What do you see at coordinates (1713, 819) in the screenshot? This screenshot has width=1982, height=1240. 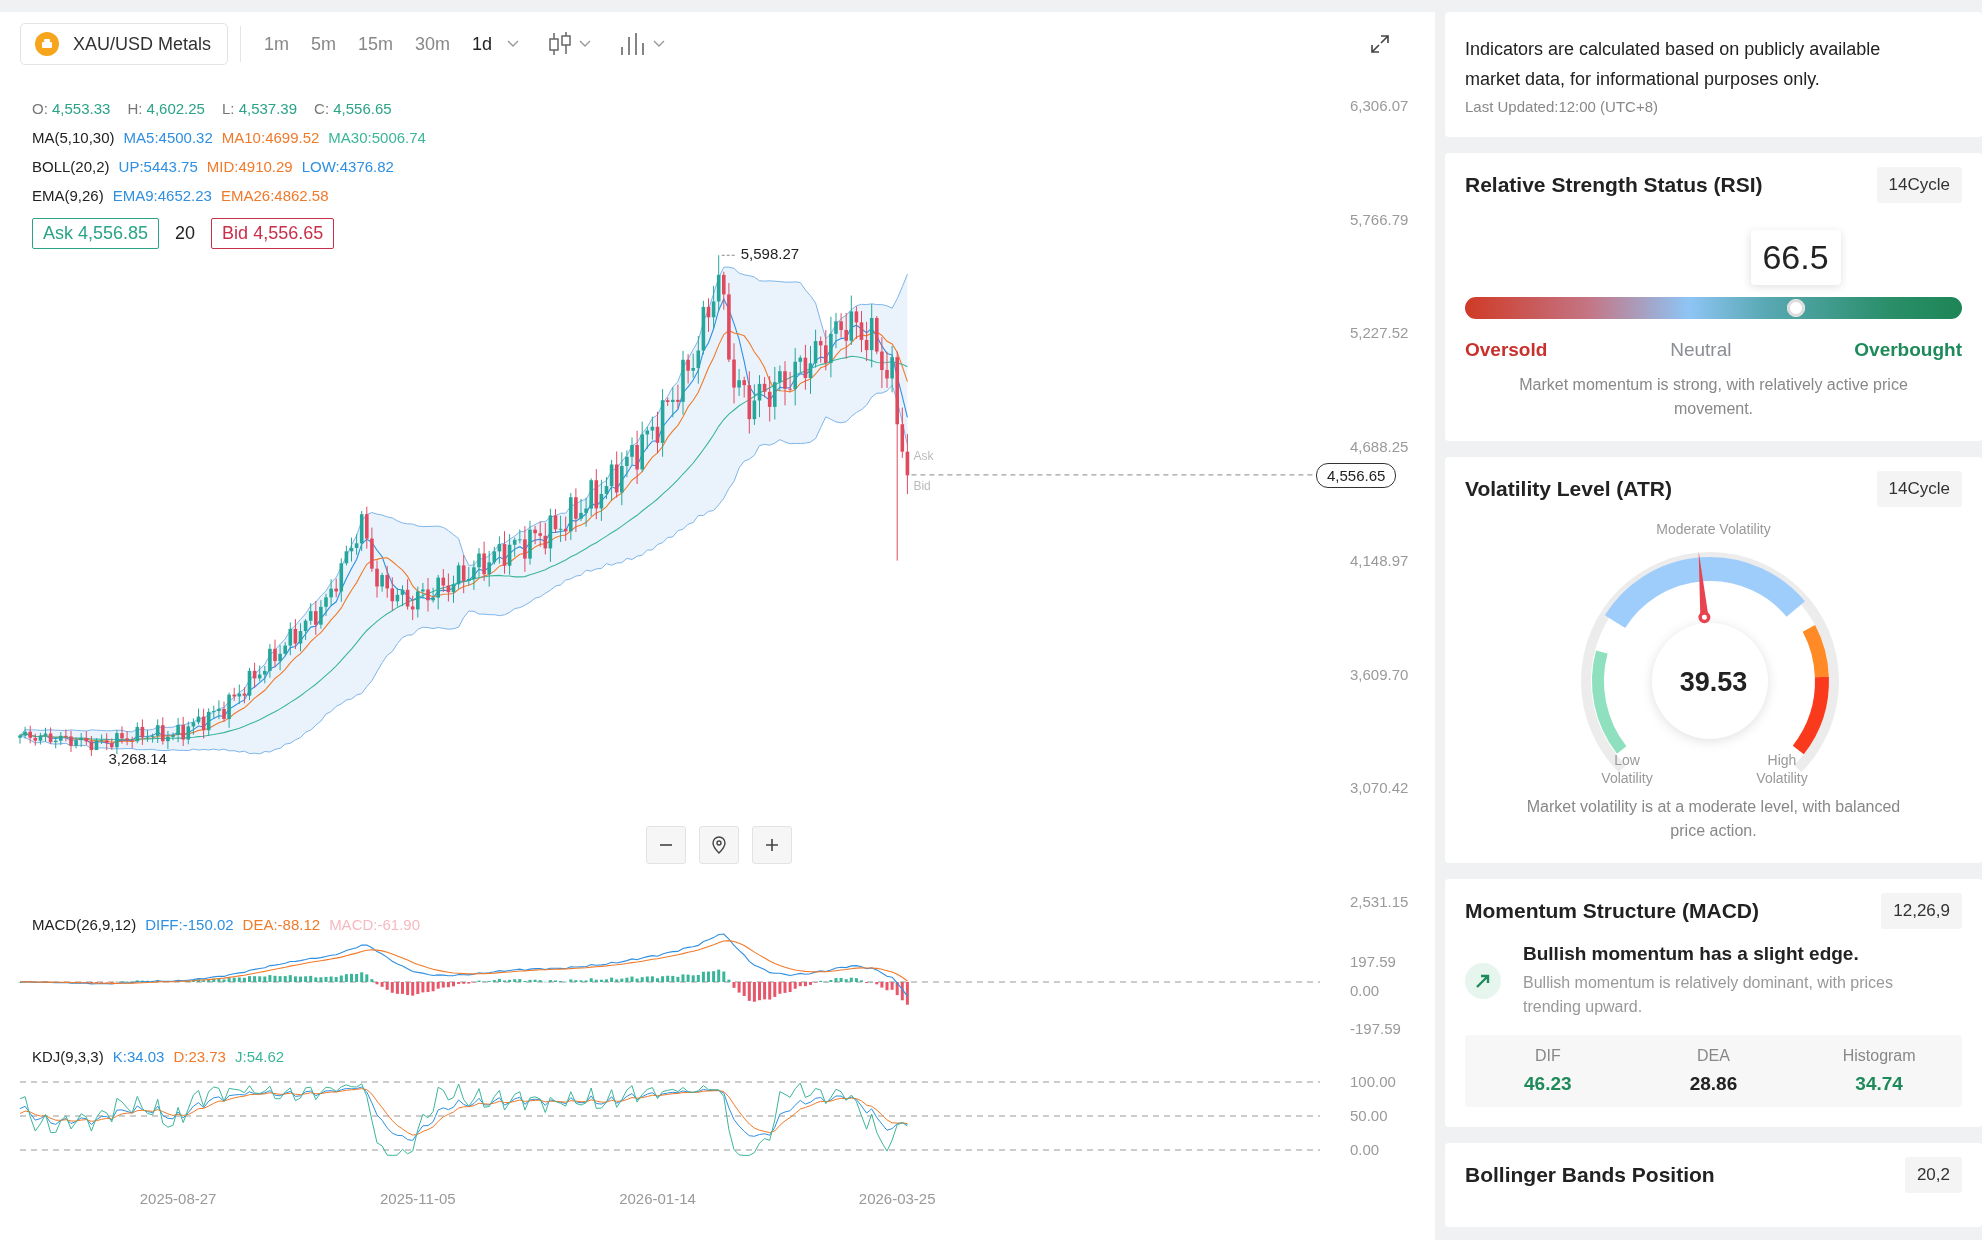 I see `atr-description: Market volatility is at a moderate level, with balanced price action.` at bounding box center [1713, 819].